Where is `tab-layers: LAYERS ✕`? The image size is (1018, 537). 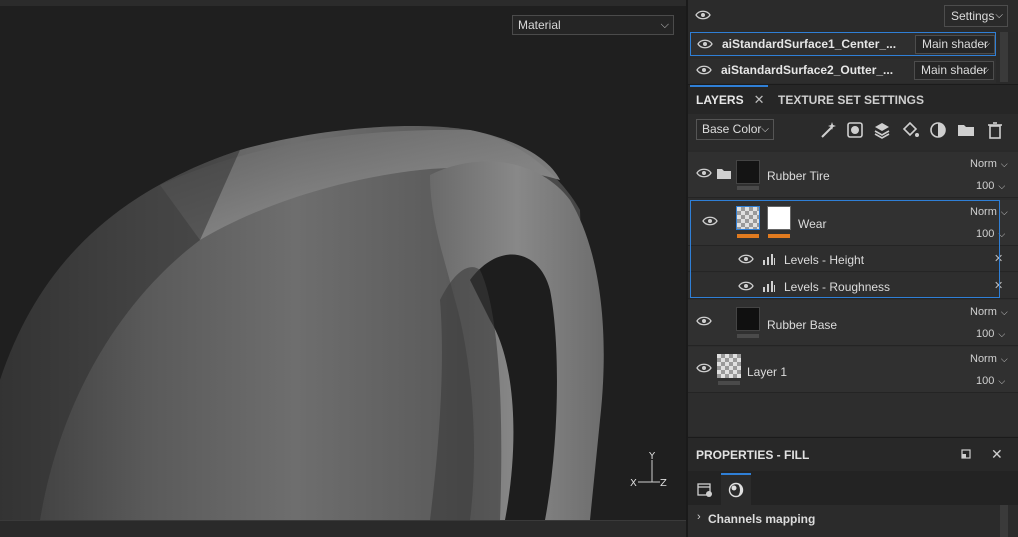
tab-layers: LAYERS ✕ is located at coordinates (729, 100).